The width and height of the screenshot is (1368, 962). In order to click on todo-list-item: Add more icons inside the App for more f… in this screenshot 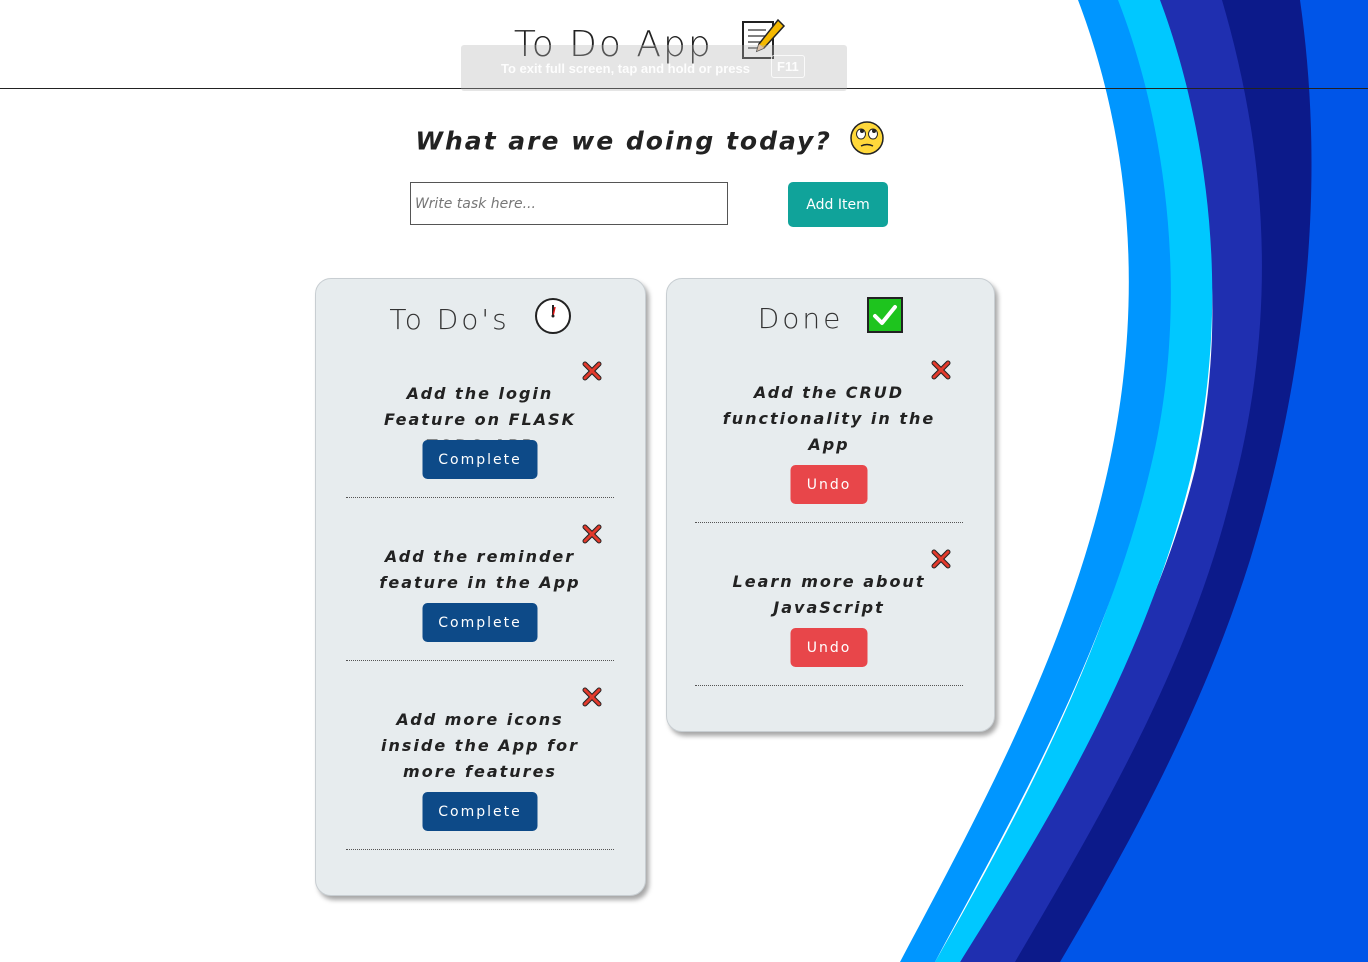, I will do `click(480, 768)`.